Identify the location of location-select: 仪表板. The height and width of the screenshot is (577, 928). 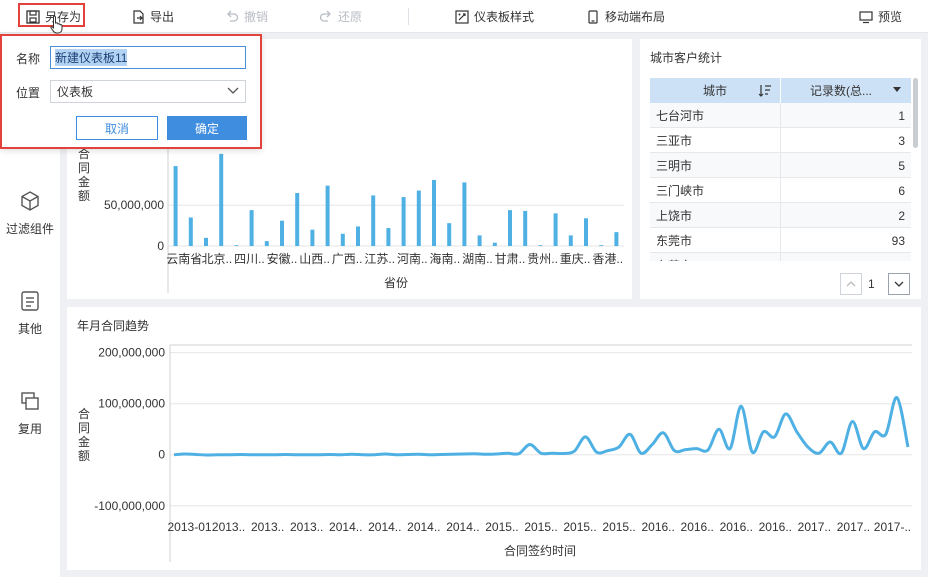
(148, 91).